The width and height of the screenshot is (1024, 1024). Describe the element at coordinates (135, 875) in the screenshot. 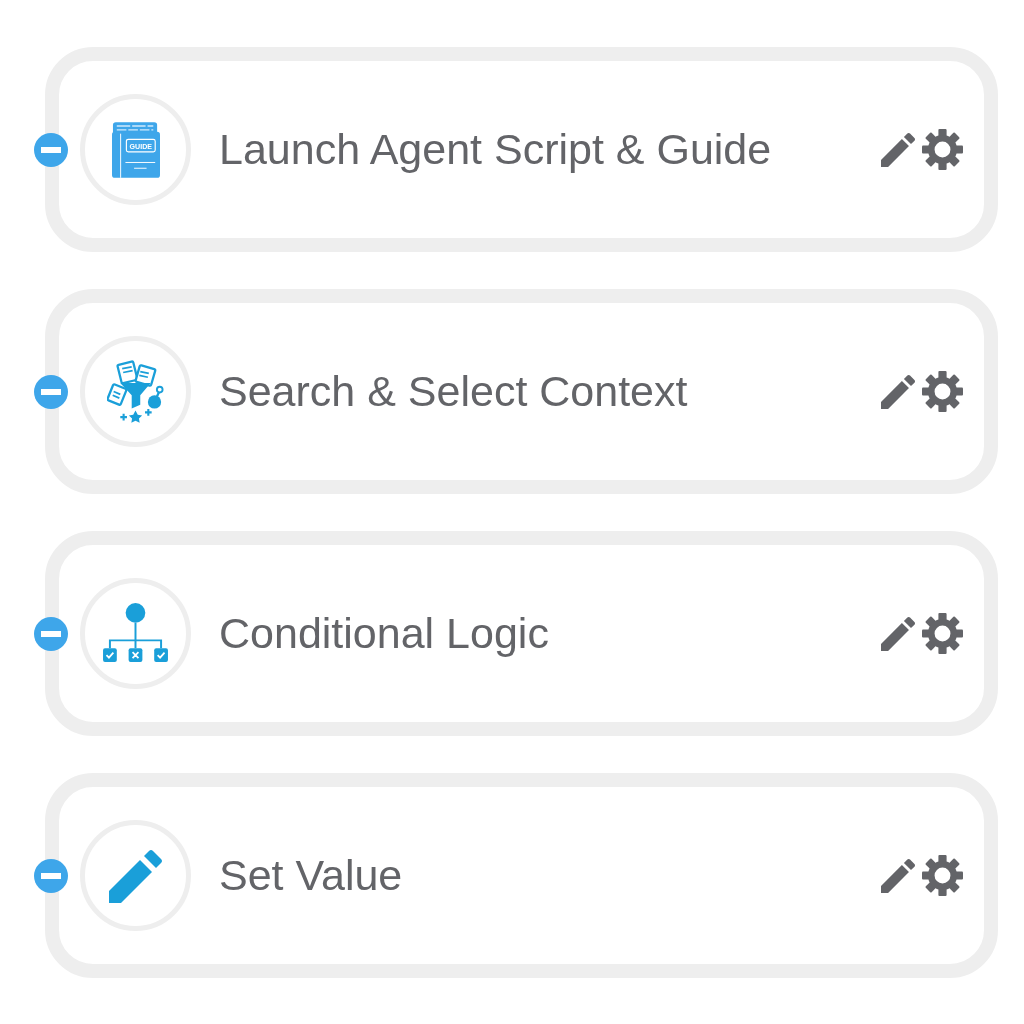

I see `pencil-icon` at that location.